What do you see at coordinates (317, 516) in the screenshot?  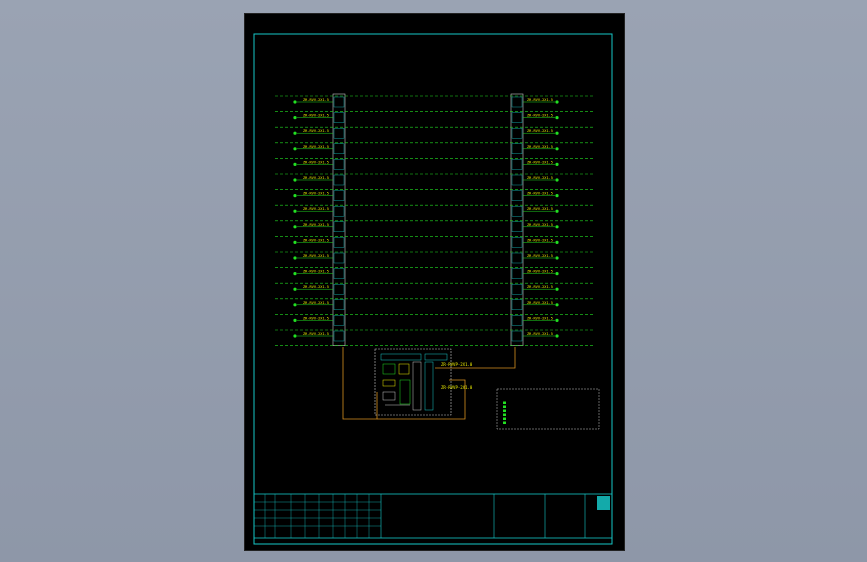 I see `title-block-grid` at bounding box center [317, 516].